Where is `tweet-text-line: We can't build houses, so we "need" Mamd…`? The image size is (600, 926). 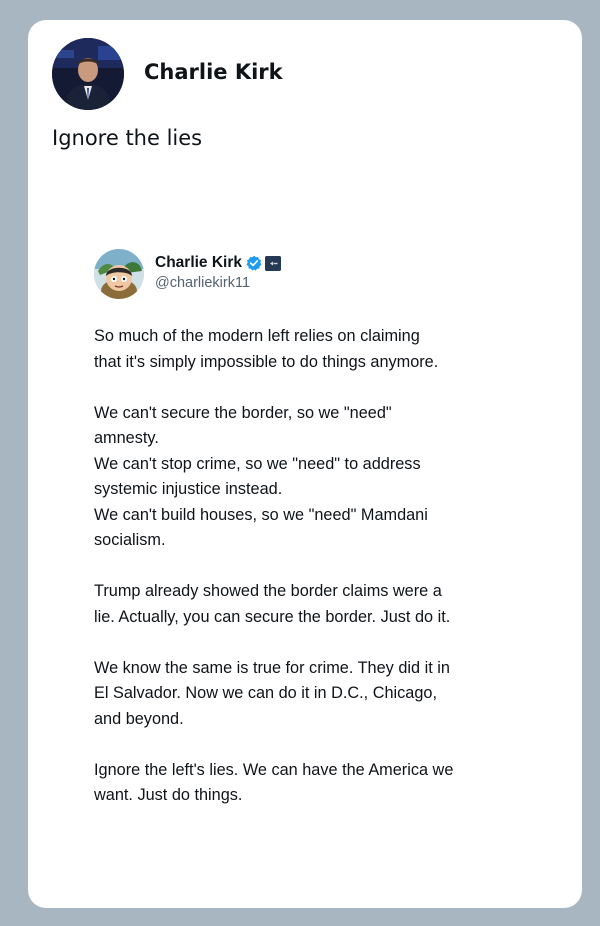 tweet-text-line: We can't build houses, so we "need" Mamd… is located at coordinates (261, 514).